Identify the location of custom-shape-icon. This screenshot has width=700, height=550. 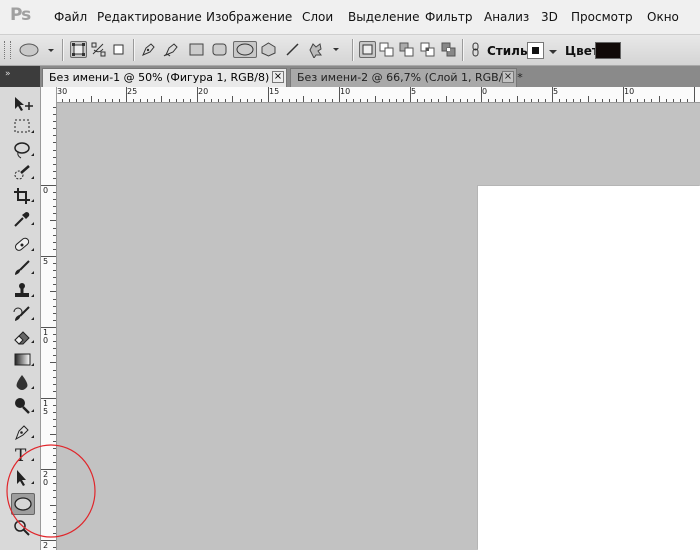
(324, 50).